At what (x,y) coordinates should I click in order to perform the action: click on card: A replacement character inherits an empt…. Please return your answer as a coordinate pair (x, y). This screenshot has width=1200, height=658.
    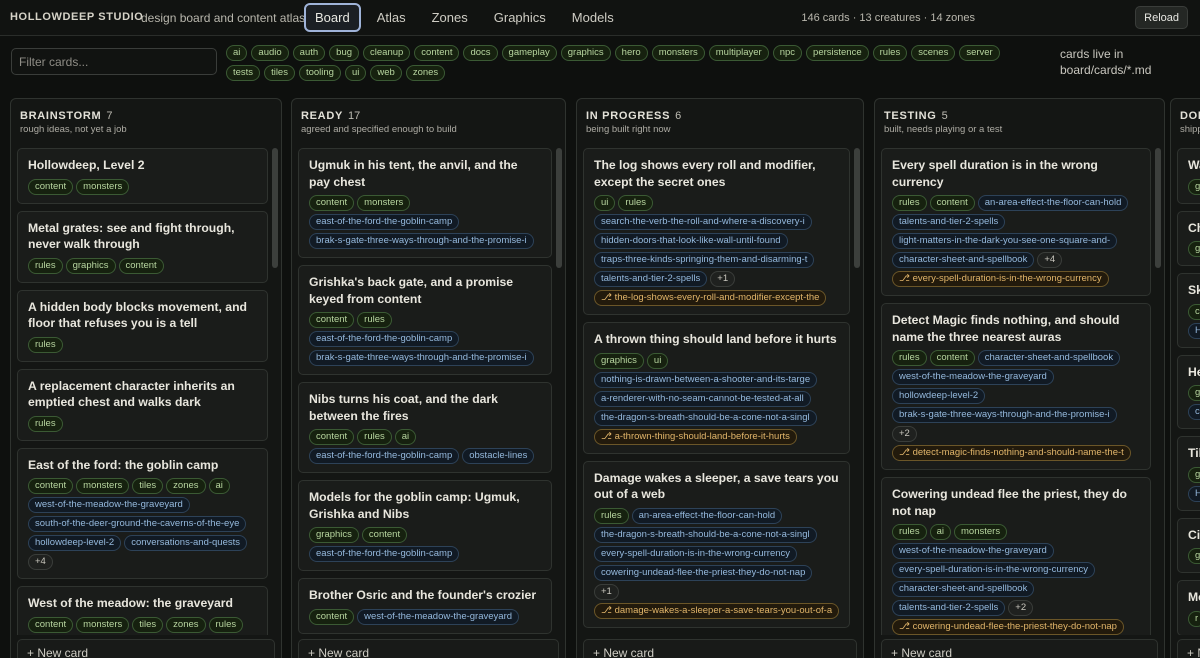
    Looking at the image, I should click on (142, 404).